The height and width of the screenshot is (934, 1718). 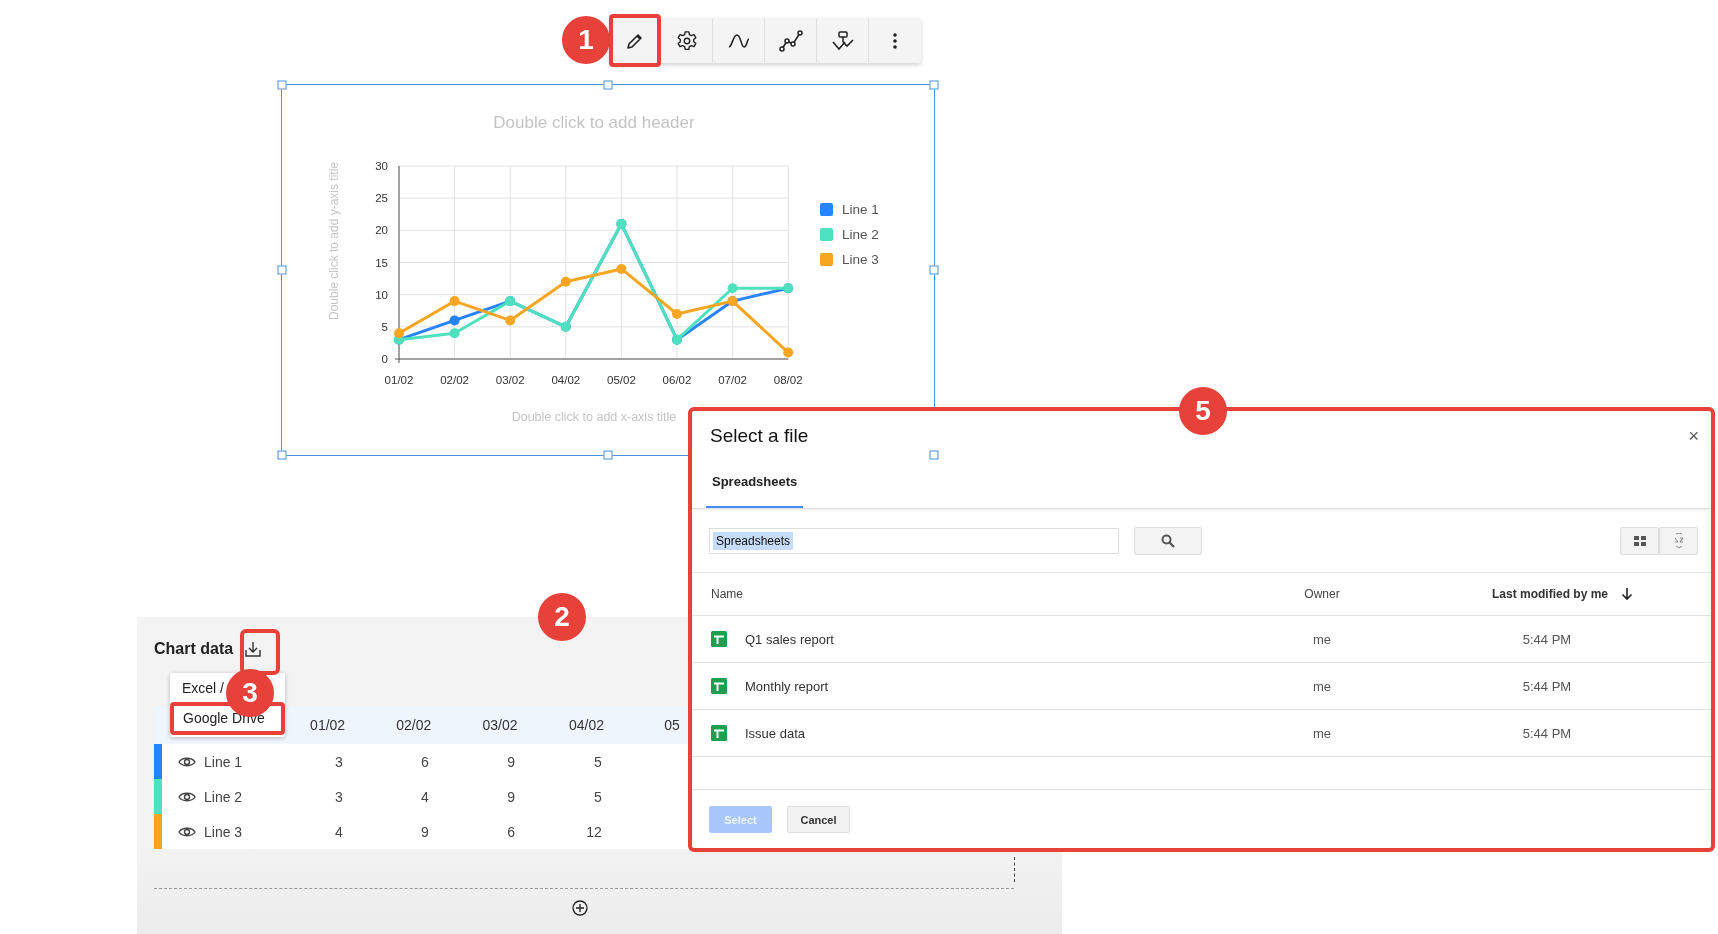 What do you see at coordinates (860, 259) in the screenshot?
I see `legend-label: Line 3` at bounding box center [860, 259].